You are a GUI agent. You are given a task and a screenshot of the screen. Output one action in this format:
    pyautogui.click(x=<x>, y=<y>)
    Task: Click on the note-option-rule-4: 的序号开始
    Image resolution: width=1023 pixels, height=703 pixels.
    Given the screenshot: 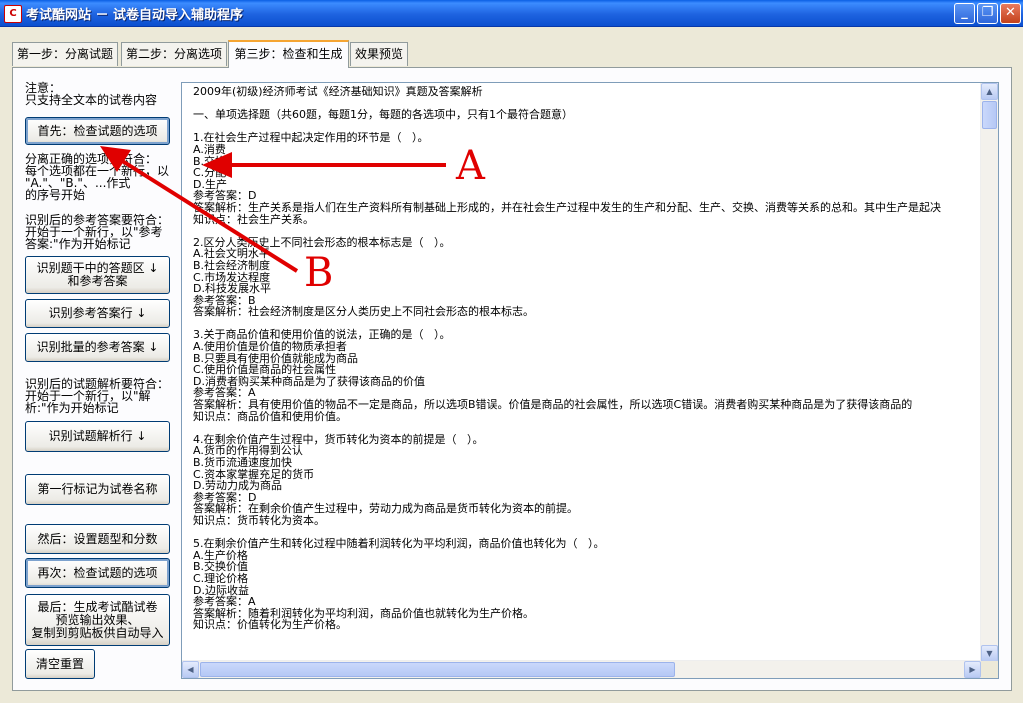 What is the action you would take?
    pyautogui.click(x=55, y=195)
    